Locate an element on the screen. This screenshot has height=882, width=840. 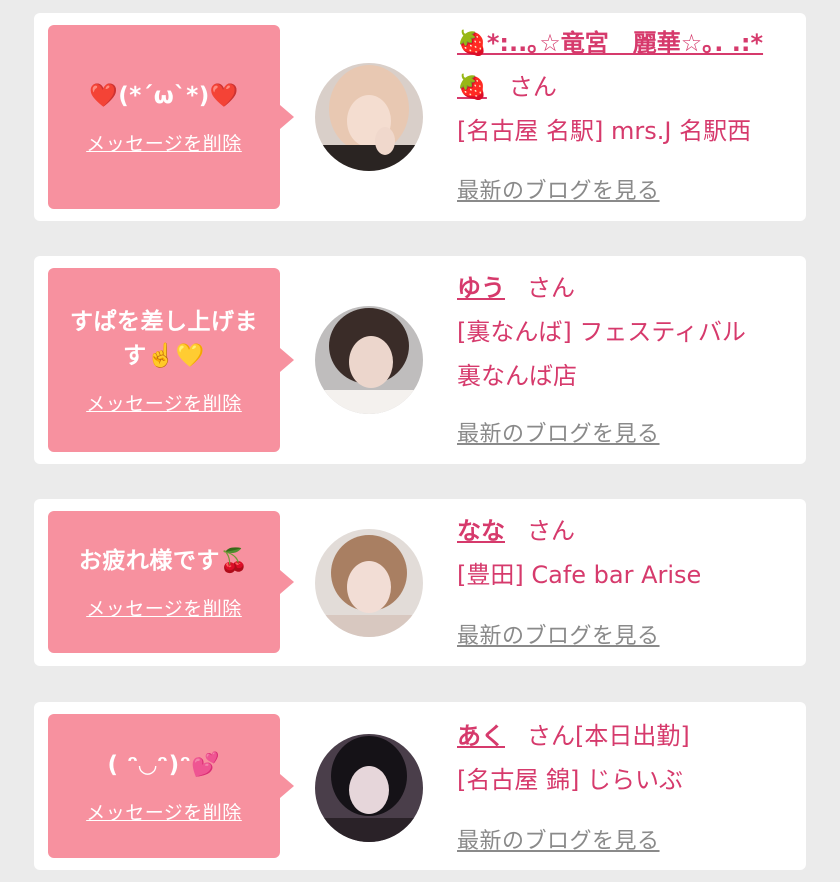
message-text: お疲れ様です🍒 is located at coordinates (164, 560).